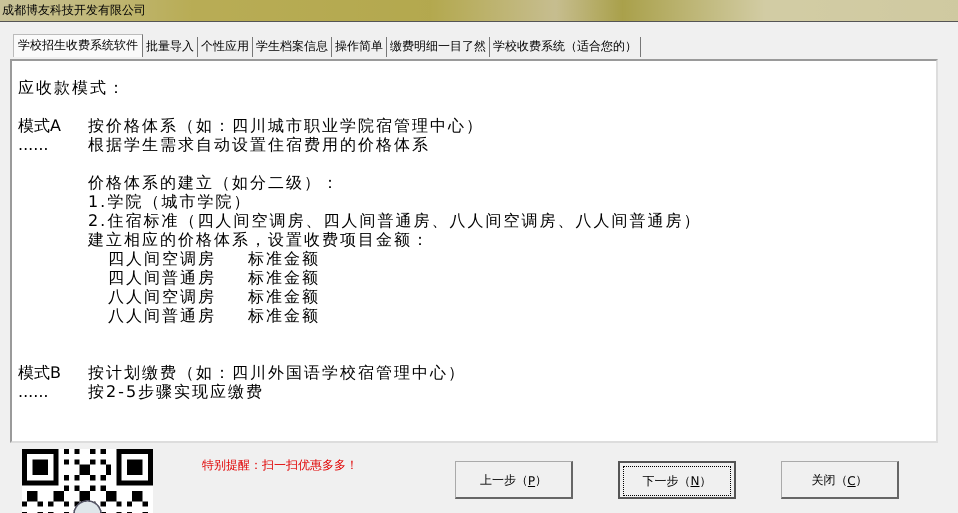  What do you see at coordinates (225, 47) in the screenshot?
I see `tab: 个性应用` at bounding box center [225, 47].